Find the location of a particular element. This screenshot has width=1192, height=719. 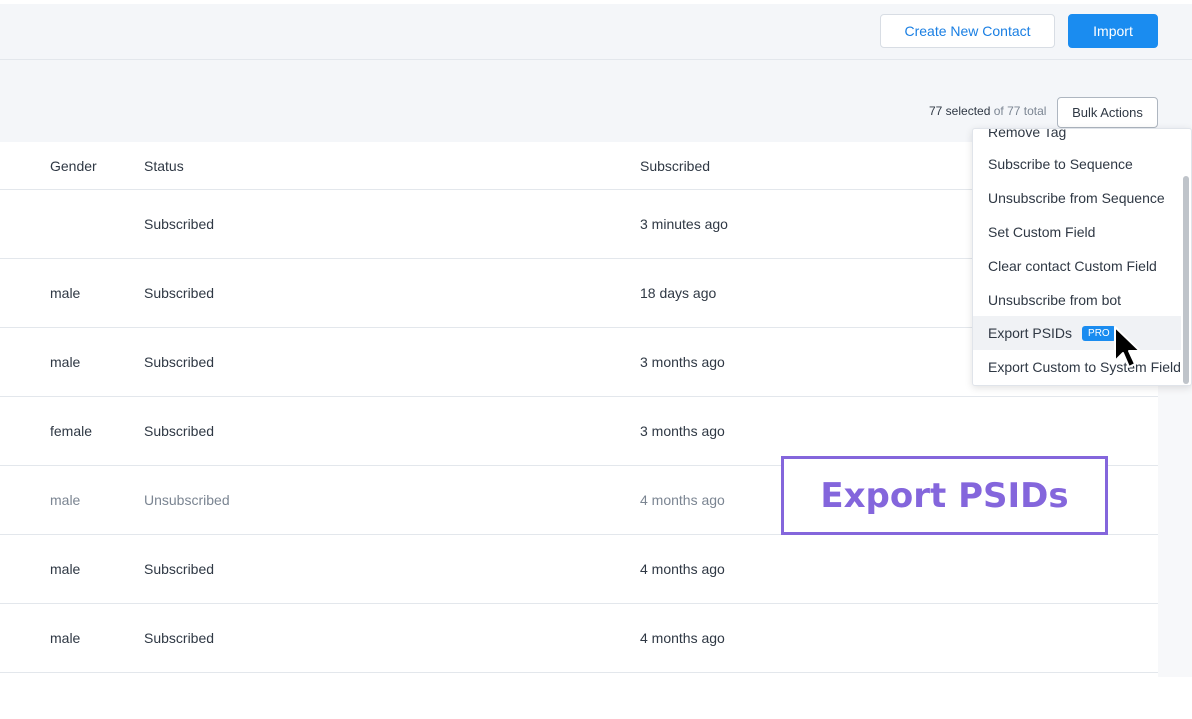

menu-item-subscribe-to-sequence: Subscribe to Sequence is located at coordinates (1077, 164).